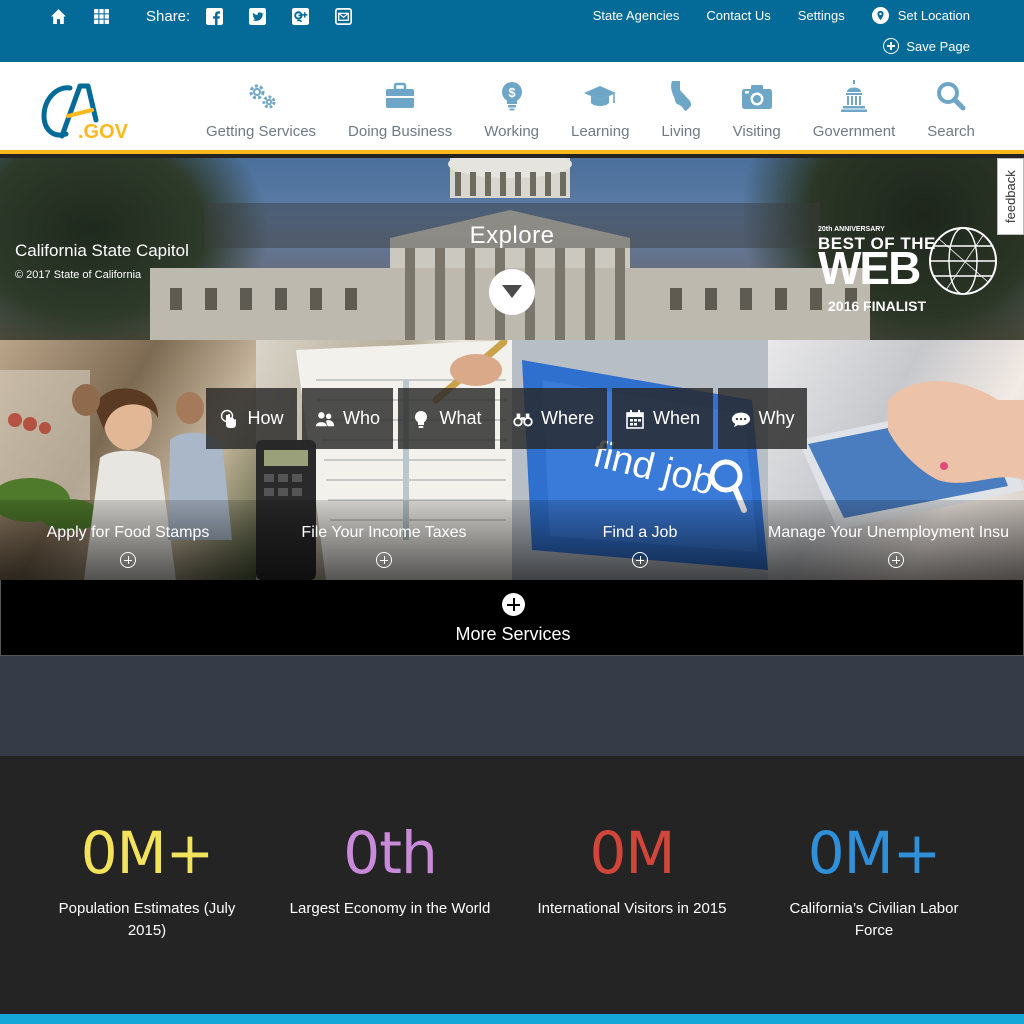 The height and width of the screenshot is (1024, 1024). I want to click on tab-where: Where, so click(553, 418).